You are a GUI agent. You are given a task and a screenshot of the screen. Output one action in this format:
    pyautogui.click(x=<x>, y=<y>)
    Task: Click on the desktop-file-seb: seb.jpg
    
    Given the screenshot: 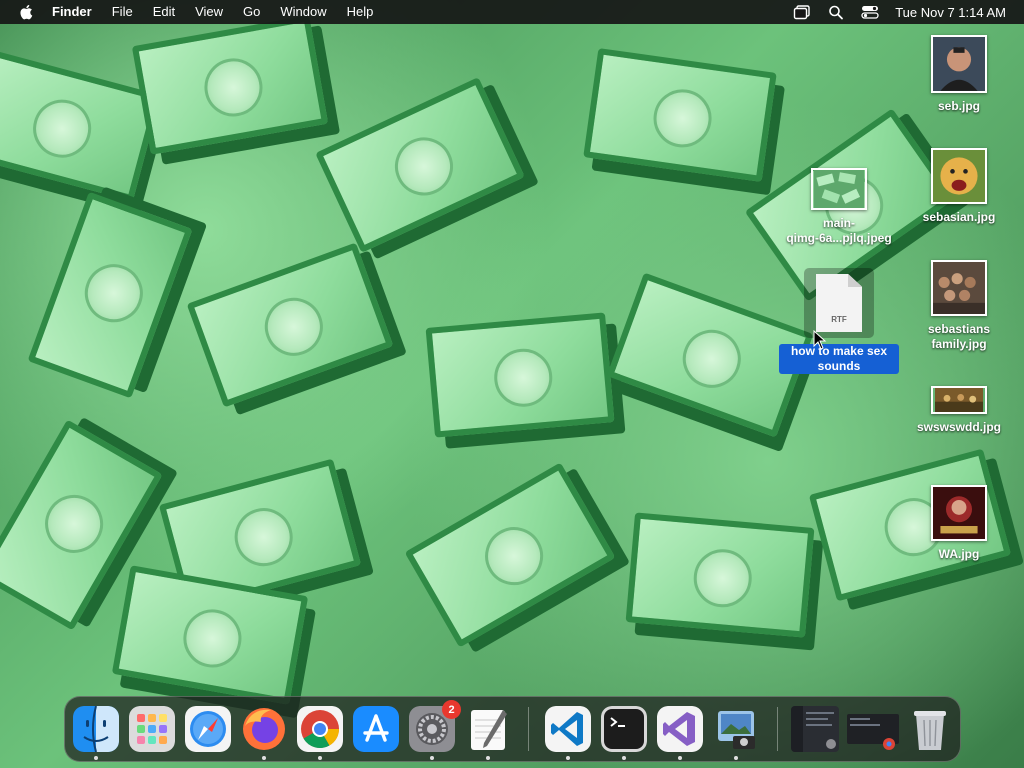 What is the action you would take?
    pyautogui.click(x=959, y=74)
    